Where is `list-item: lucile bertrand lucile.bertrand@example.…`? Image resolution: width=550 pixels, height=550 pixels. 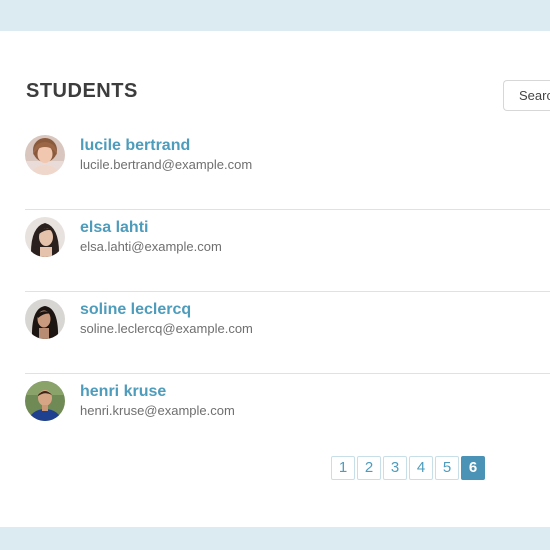 list-item: lucile bertrand lucile.bertrand@example.… is located at coordinates (287, 169).